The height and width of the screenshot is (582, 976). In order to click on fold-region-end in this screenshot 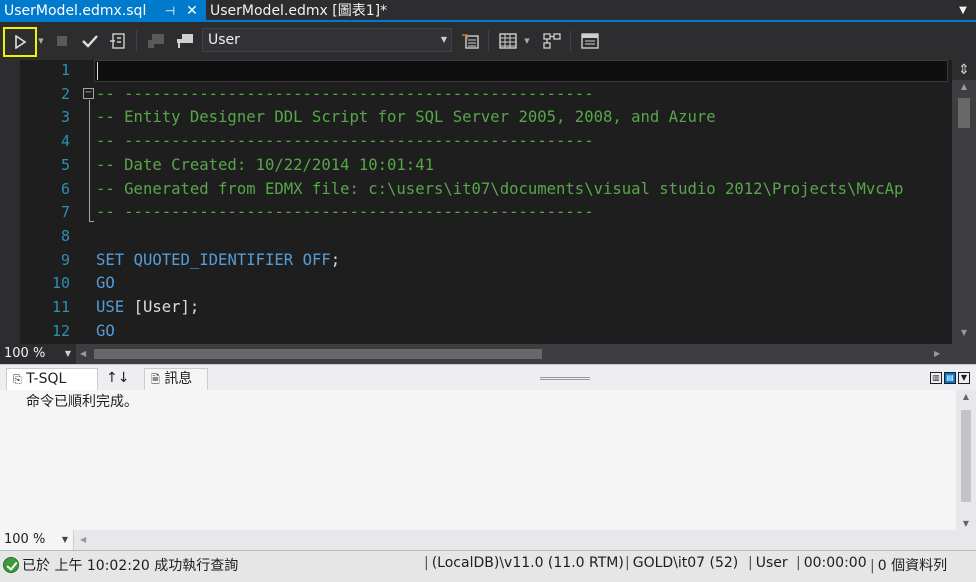, I will do `click(91, 221)`.